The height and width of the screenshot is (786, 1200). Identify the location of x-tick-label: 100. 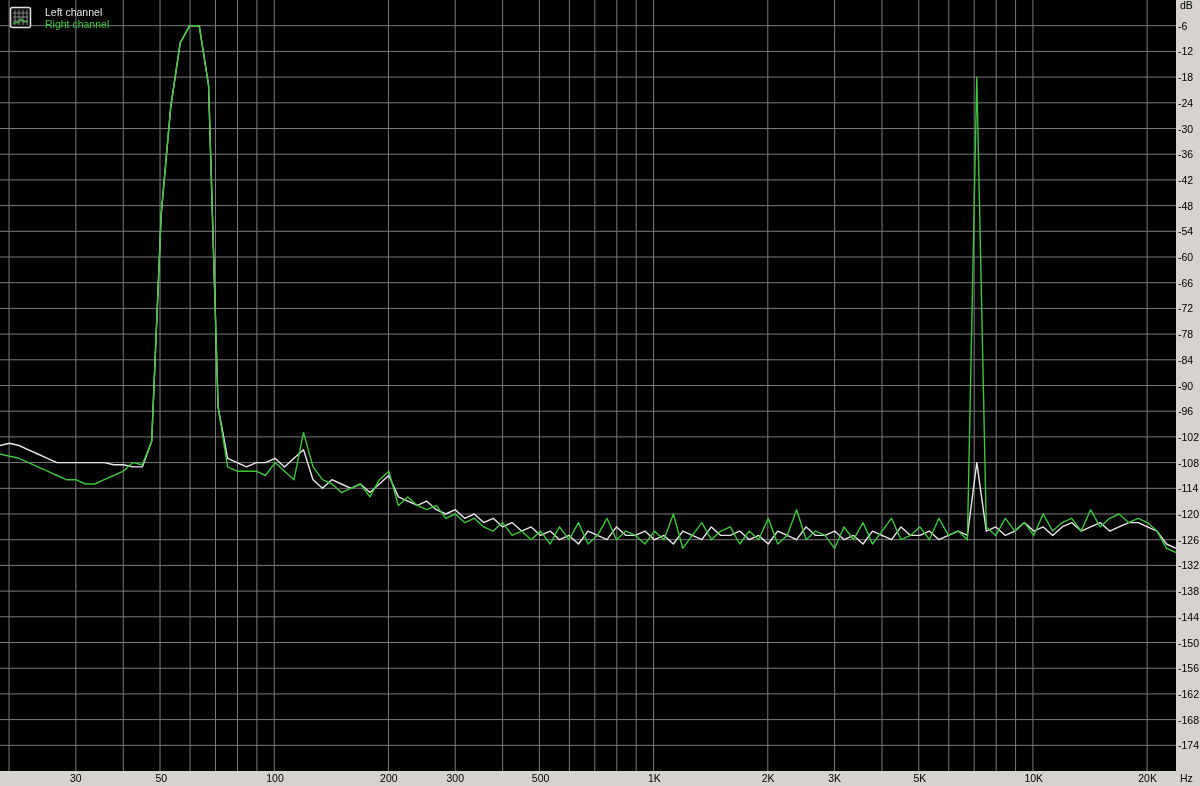
(275, 778).